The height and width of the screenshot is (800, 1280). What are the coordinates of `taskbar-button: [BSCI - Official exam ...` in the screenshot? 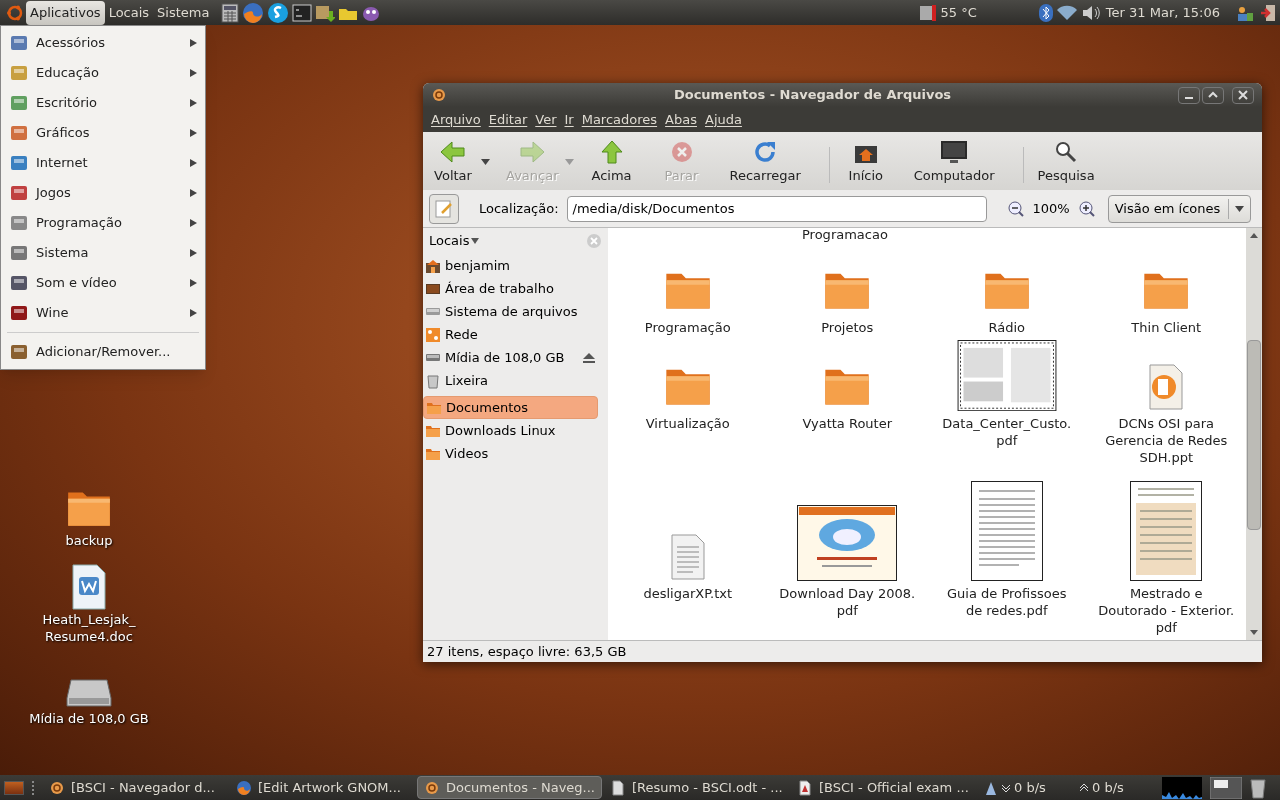 It's located at (883, 787).